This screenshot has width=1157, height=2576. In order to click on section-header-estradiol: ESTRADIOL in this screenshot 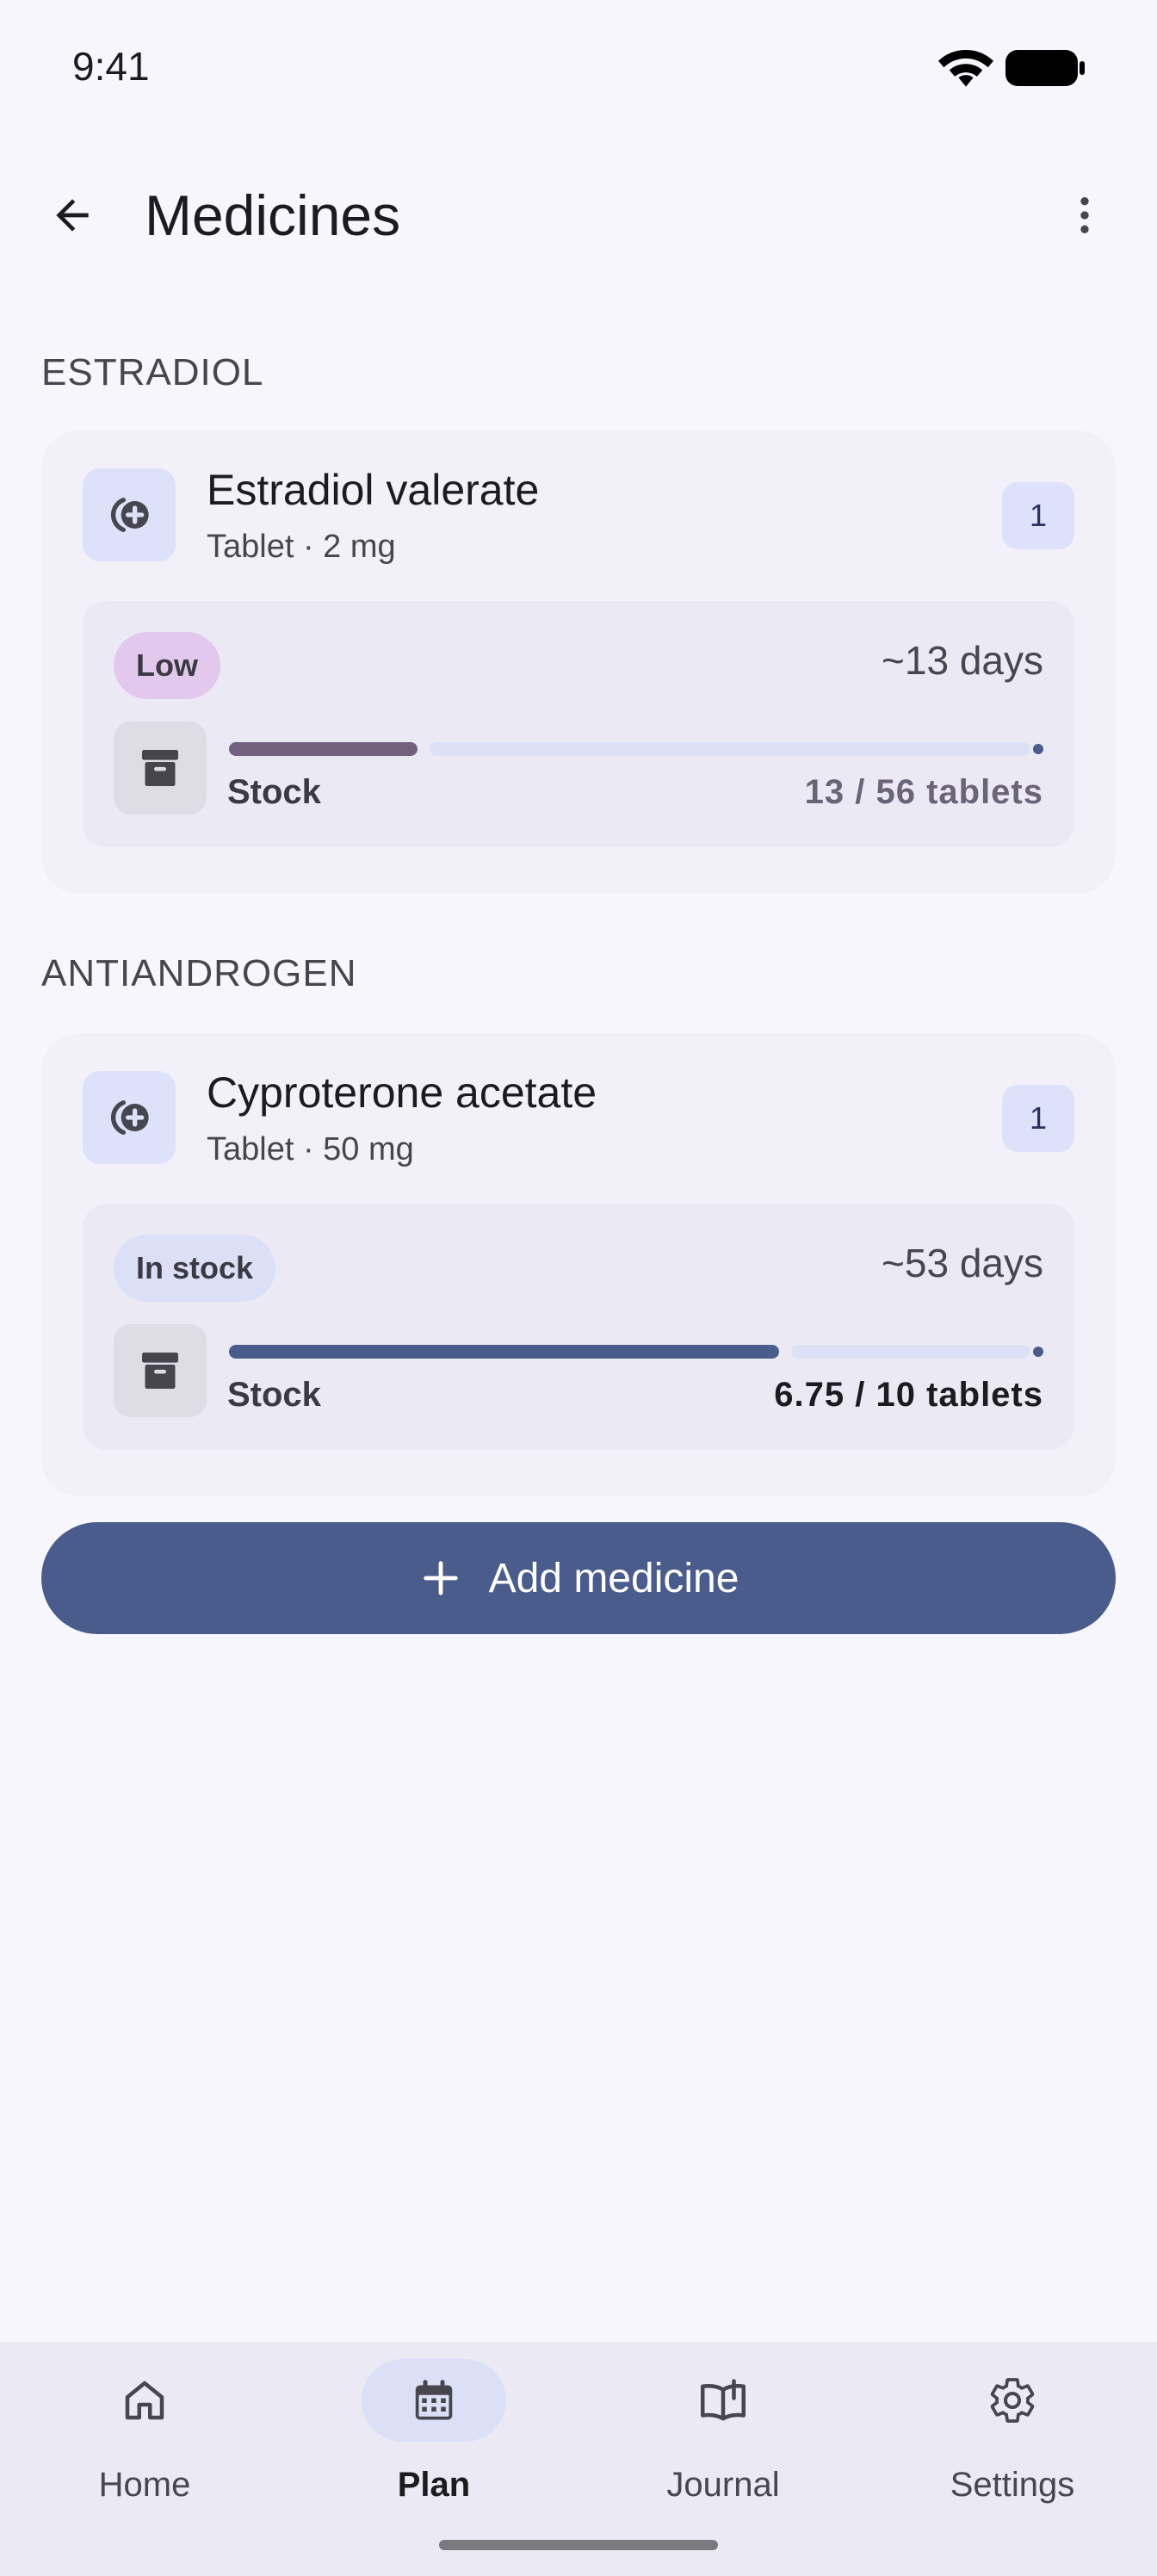, I will do `click(153, 372)`.